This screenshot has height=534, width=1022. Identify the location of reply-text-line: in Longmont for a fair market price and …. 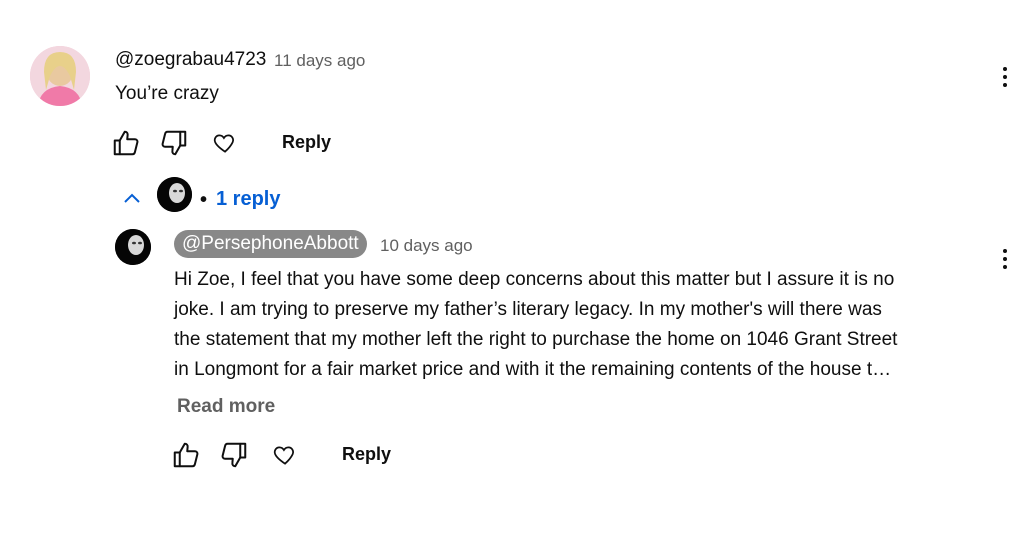
(533, 369).